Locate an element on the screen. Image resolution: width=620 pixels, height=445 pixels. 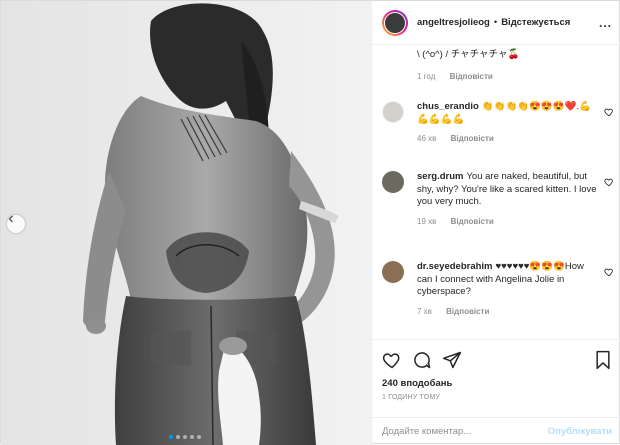
share-paper-plane-icon is located at coordinates (452, 360).